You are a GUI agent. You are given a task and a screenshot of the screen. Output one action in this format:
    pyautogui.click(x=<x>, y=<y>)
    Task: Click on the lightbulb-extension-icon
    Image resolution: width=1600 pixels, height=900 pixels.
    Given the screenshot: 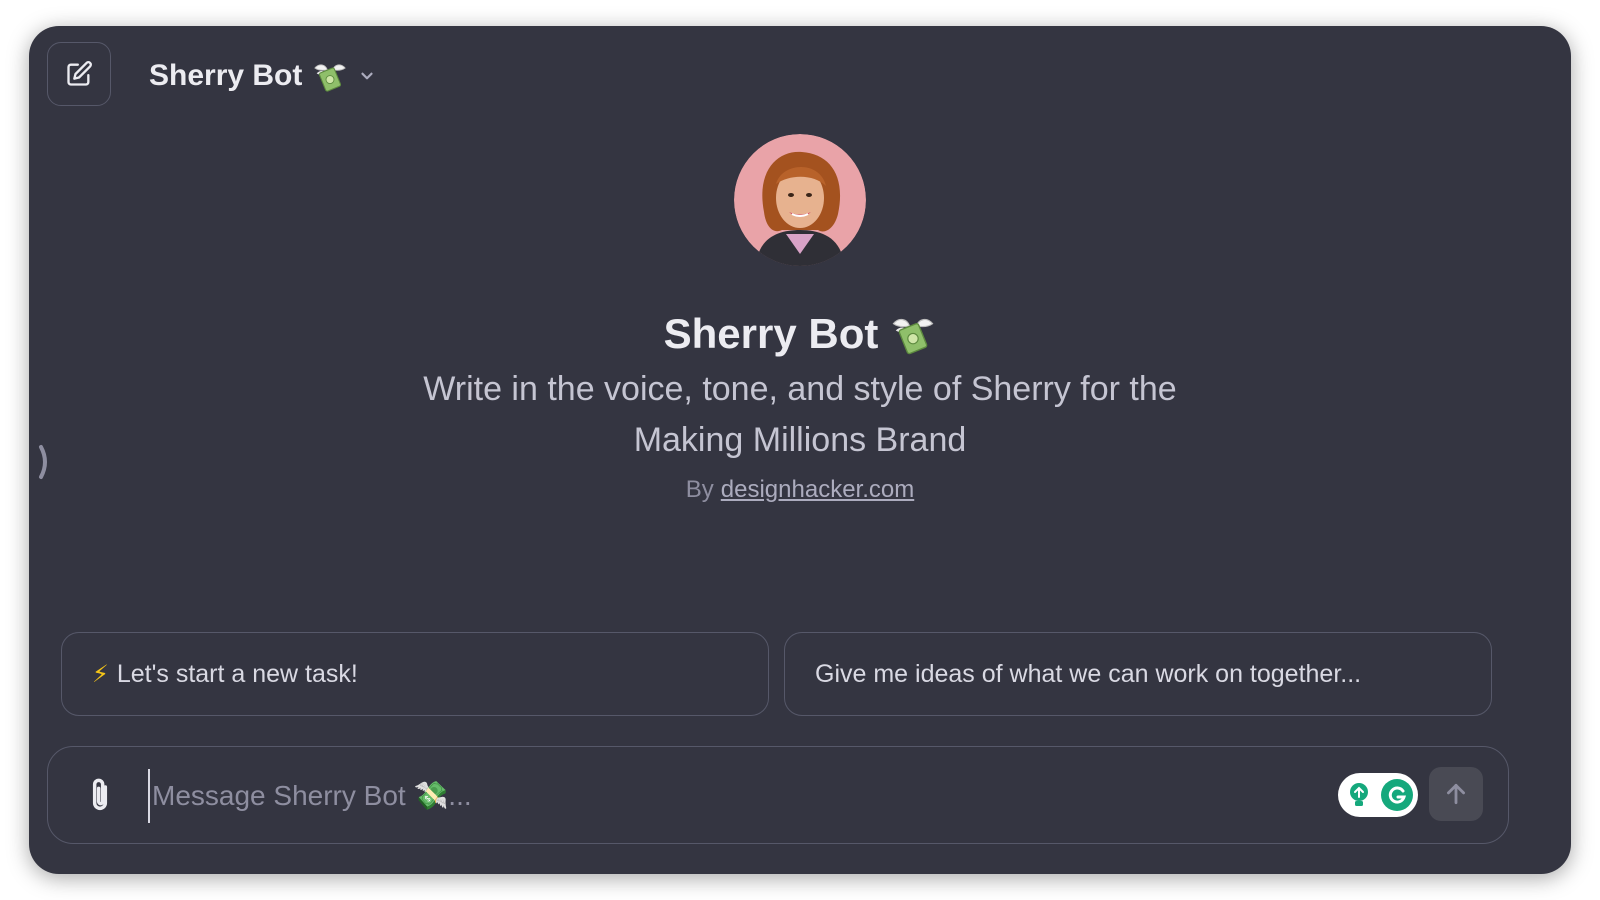 What is the action you would take?
    pyautogui.click(x=1359, y=795)
    